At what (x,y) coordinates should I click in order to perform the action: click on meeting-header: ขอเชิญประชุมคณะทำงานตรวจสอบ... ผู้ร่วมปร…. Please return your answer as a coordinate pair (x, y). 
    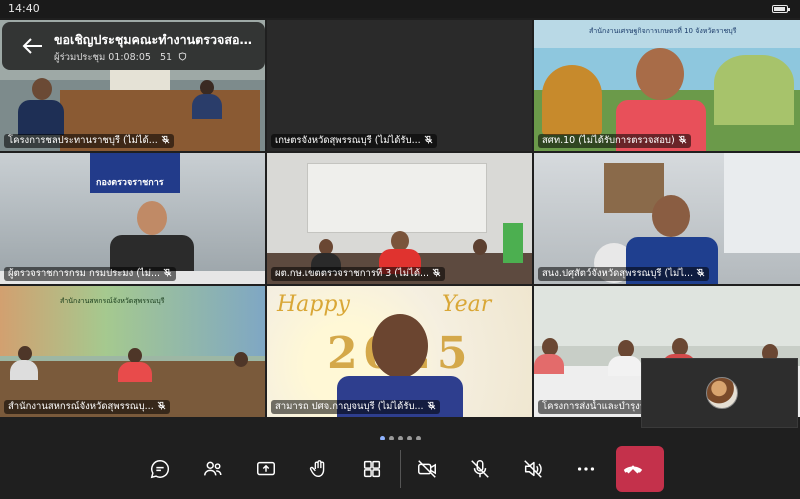
    Looking at the image, I should click on (133, 46).